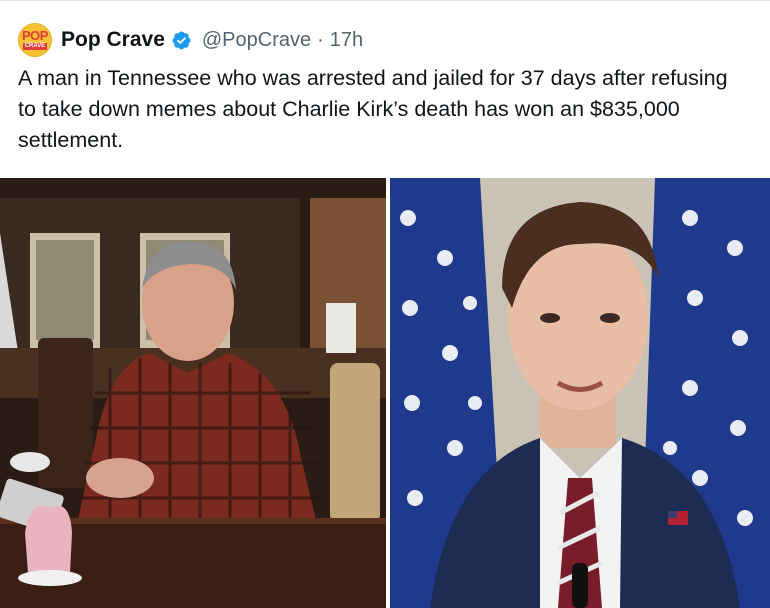  What do you see at coordinates (346, 40) in the screenshot?
I see `timestamp: 17h` at bounding box center [346, 40].